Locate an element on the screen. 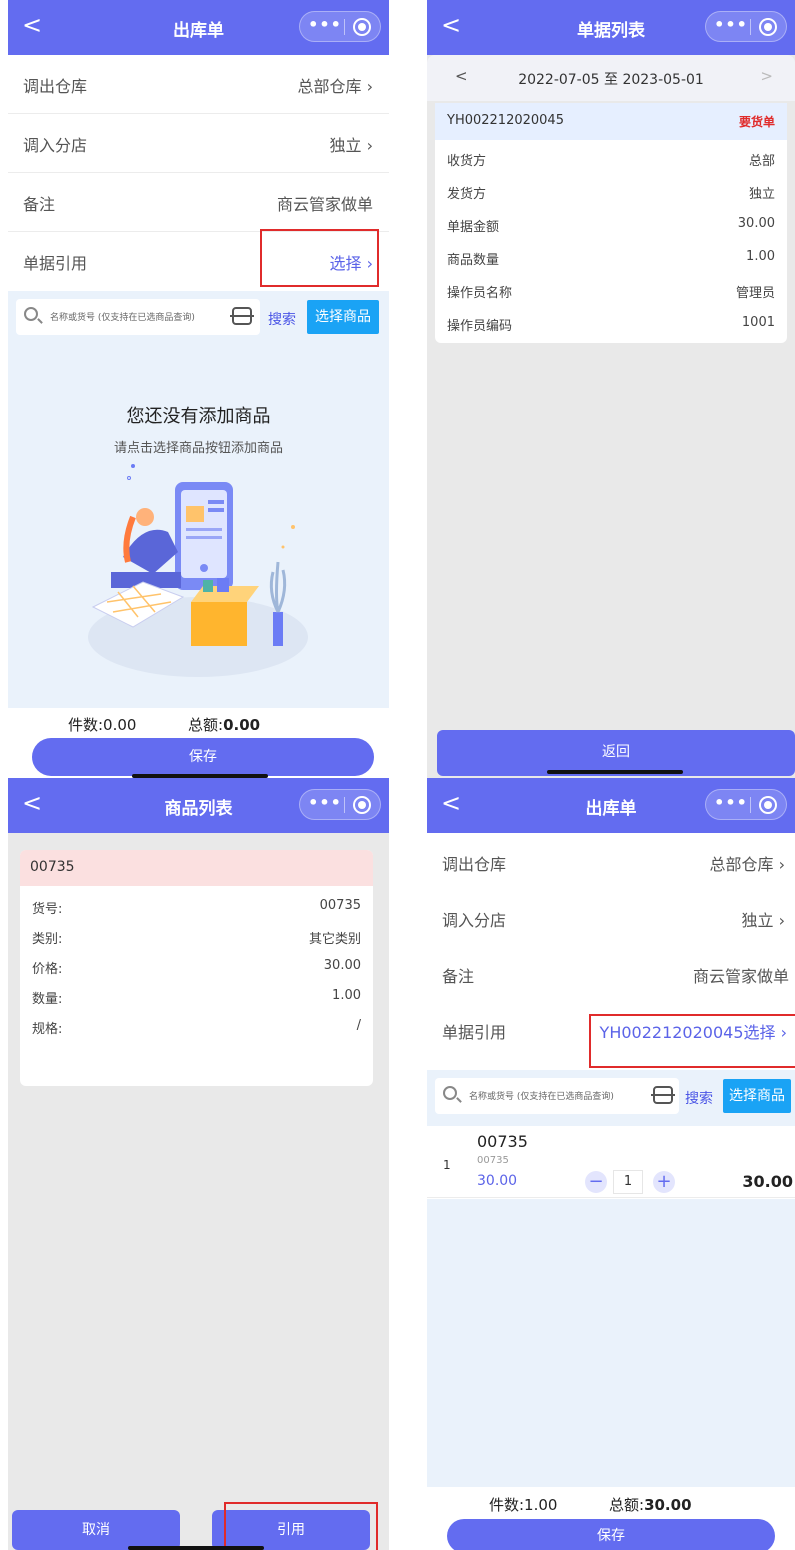 This screenshot has width=795, height=1550. field-label: 发货方 is located at coordinates (467, 194).